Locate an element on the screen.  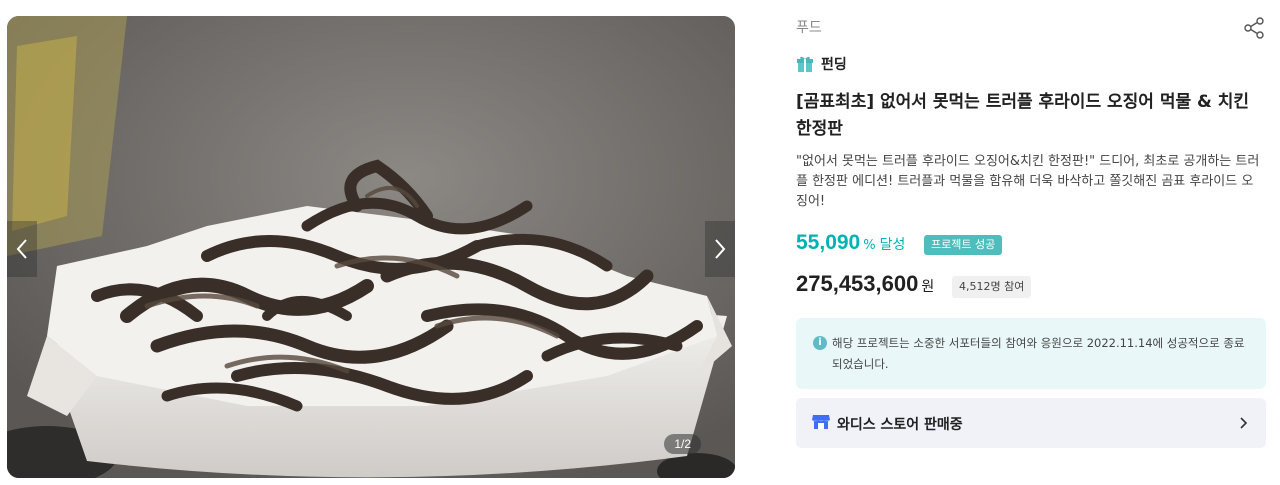
funding-tag: 펀딩 is located at coordinates (821, 64).